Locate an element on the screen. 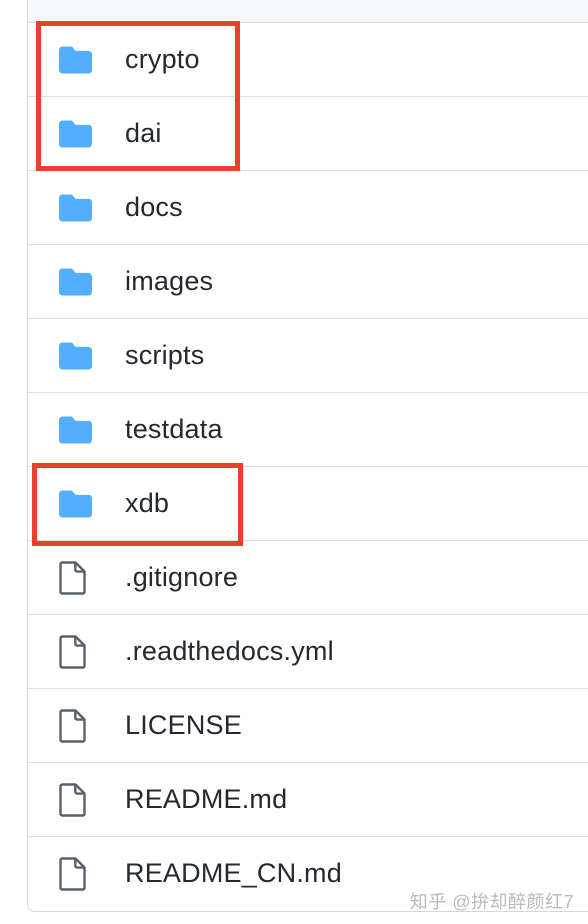 The height and width of the screenshot is (924, 588). folder-name-link: testdata is located at coordinates (174, 428).